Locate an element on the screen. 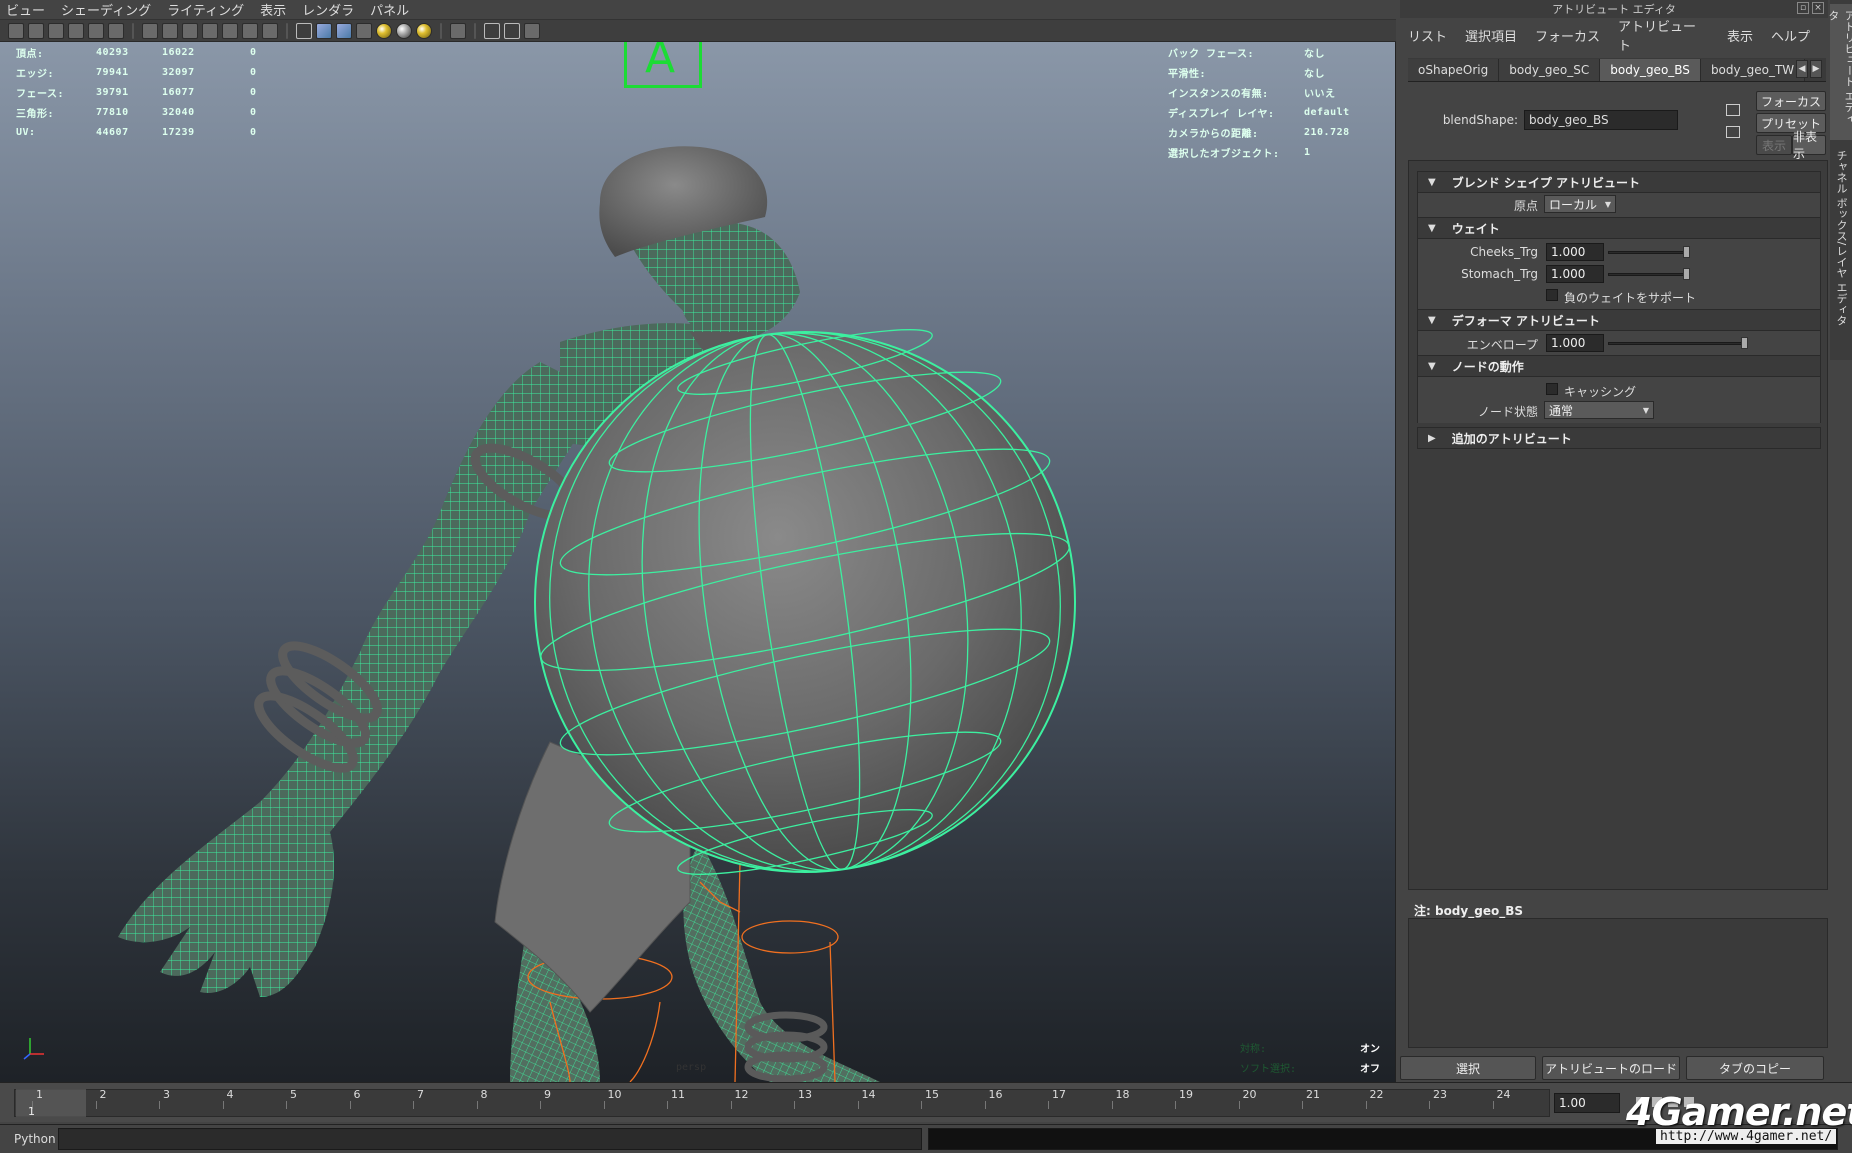 Image resolution: width=1852 pixels, height=1153 pixels. command-input is located at coordinates (490, 1139).